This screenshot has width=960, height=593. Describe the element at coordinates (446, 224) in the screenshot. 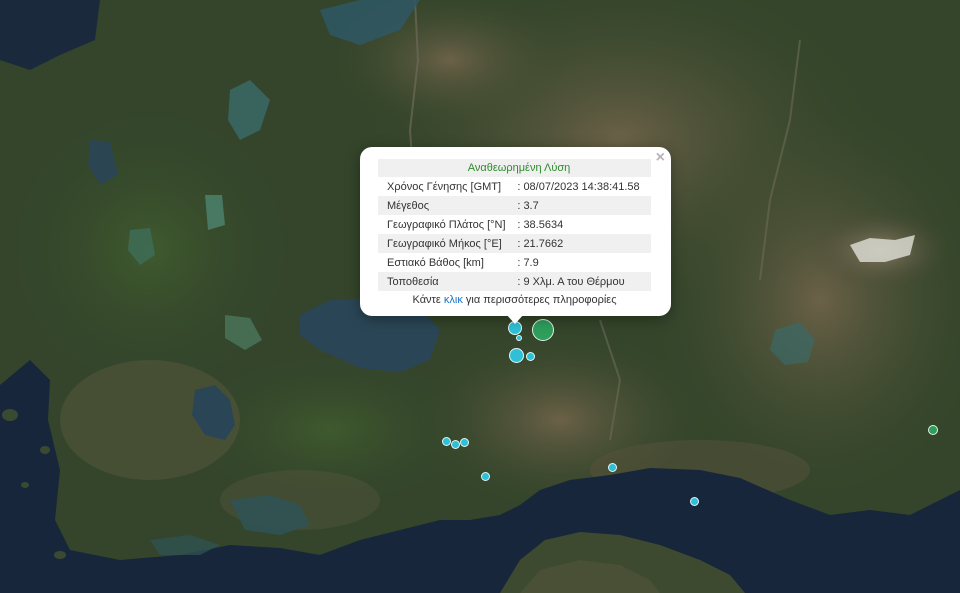

I see `row-label: Γεωγραφικό Πλάτος [°N]` at that location.